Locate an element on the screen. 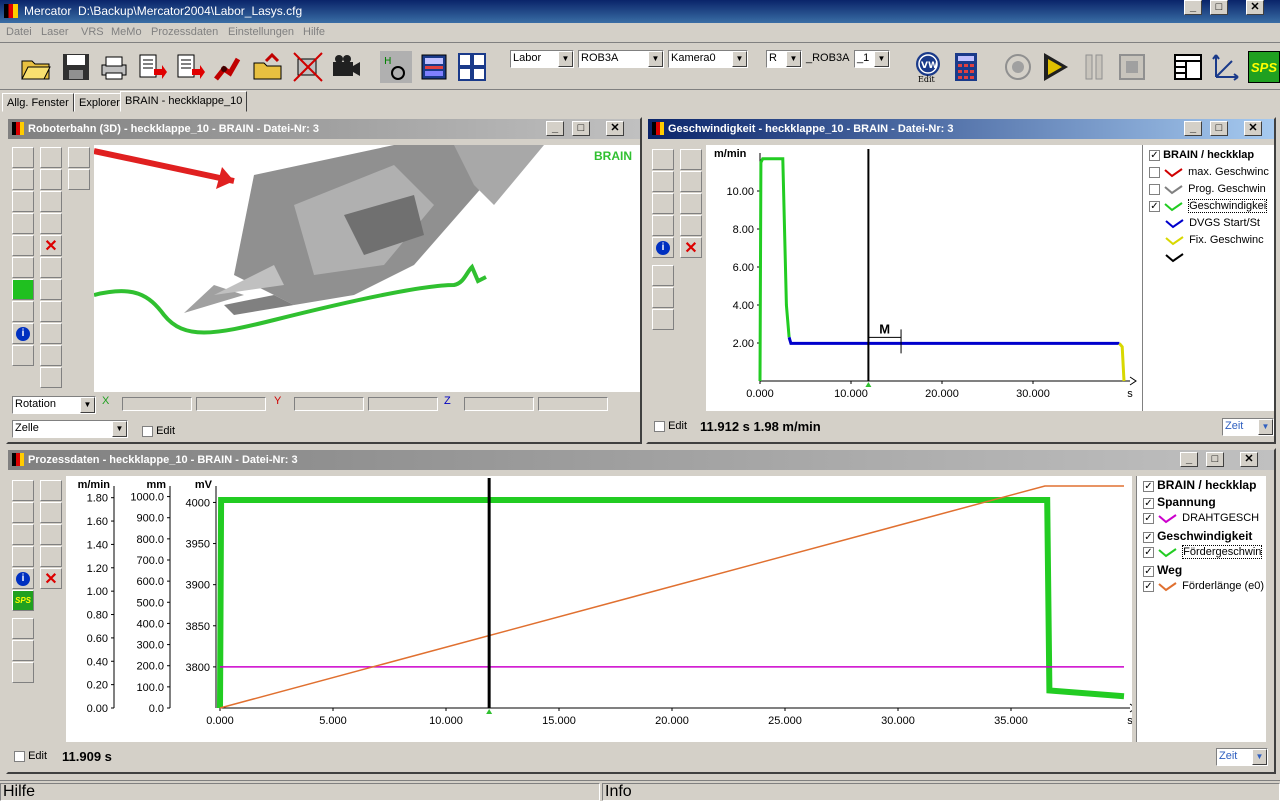 This screenshot has height=801, width=1280. settings-tool-icon is located at coordinates (23, 355).